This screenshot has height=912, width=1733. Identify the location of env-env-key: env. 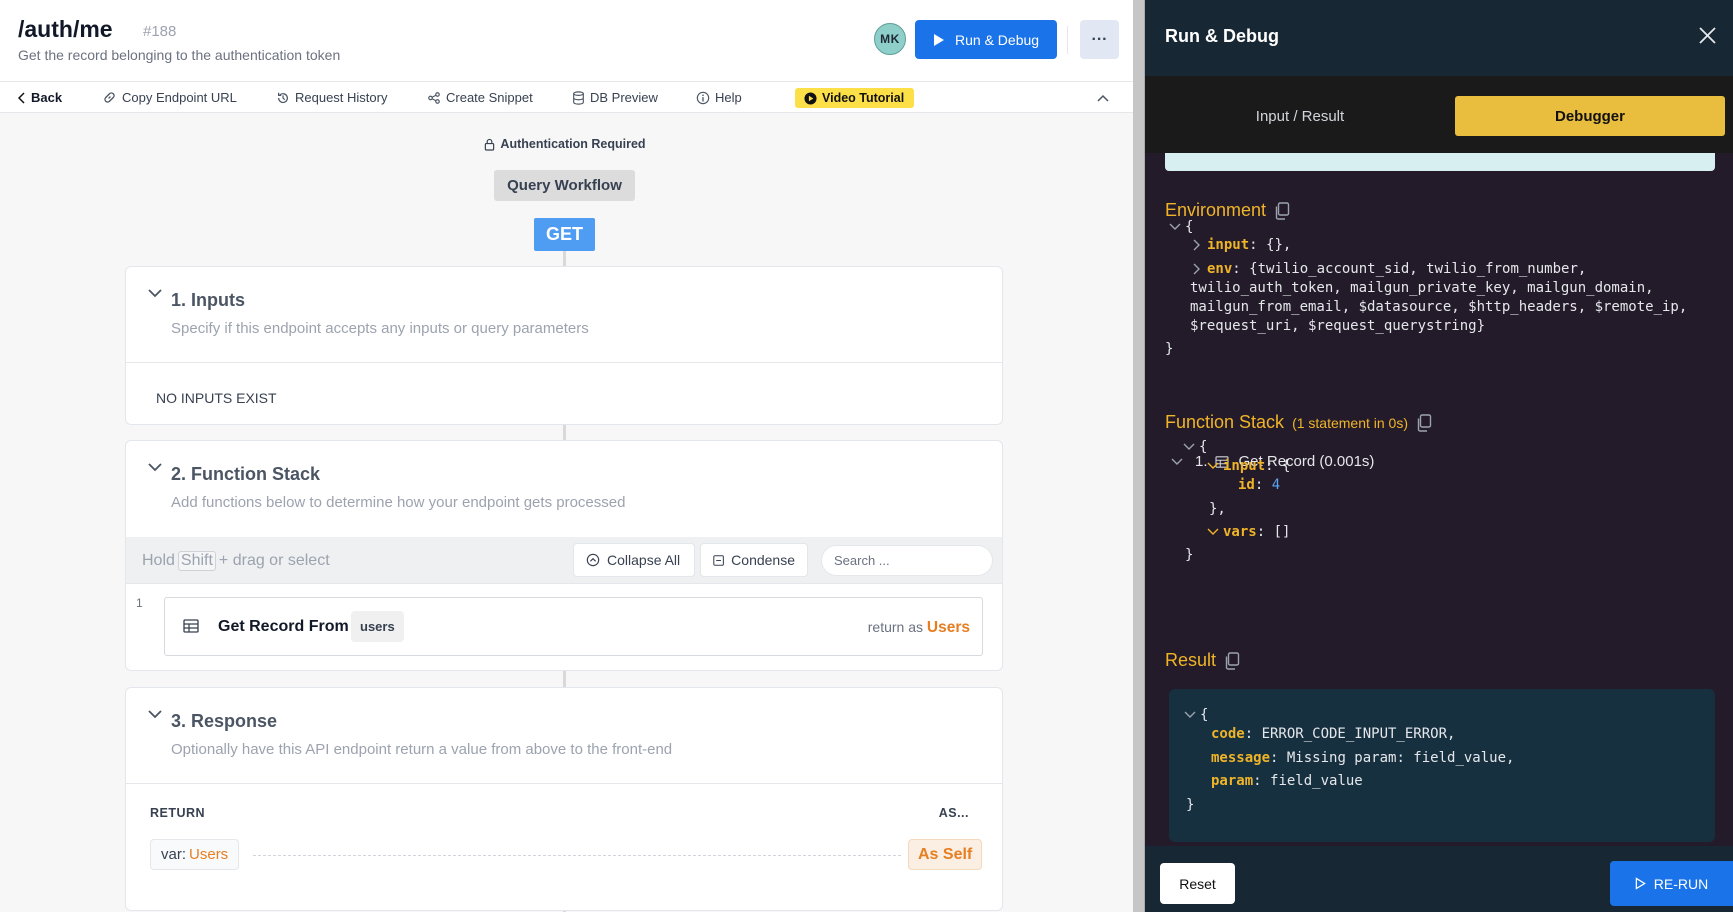
(1220, 269).